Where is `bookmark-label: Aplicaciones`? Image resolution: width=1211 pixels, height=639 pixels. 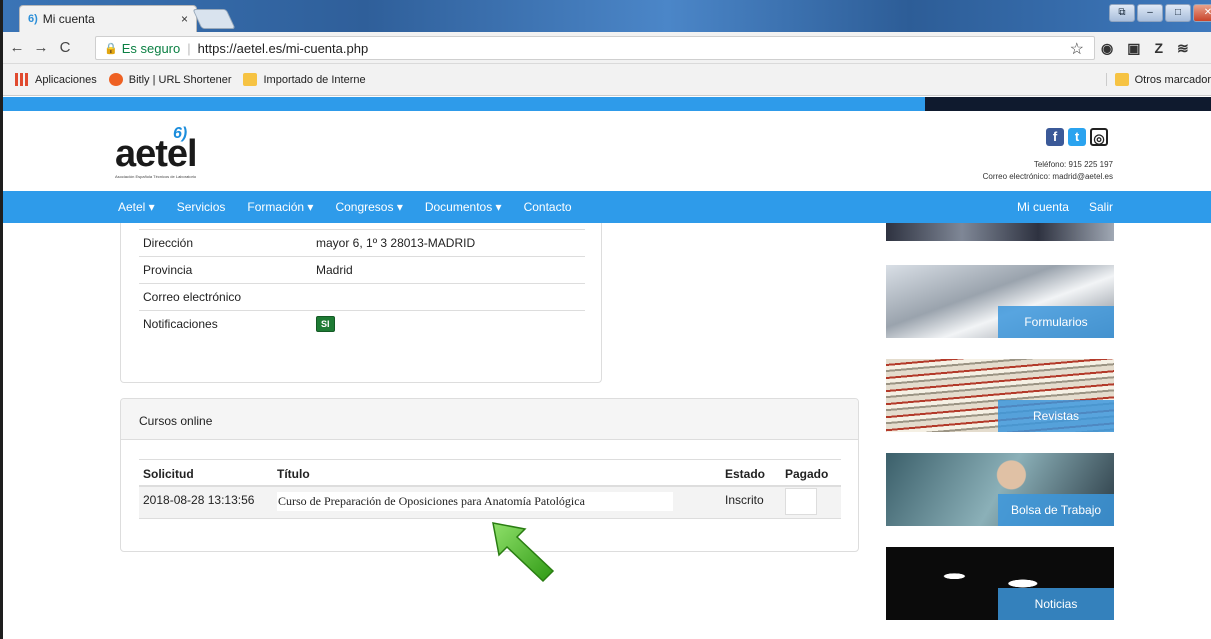
bookmark-label: Aplicaciones is located at coordinates (66, 79).